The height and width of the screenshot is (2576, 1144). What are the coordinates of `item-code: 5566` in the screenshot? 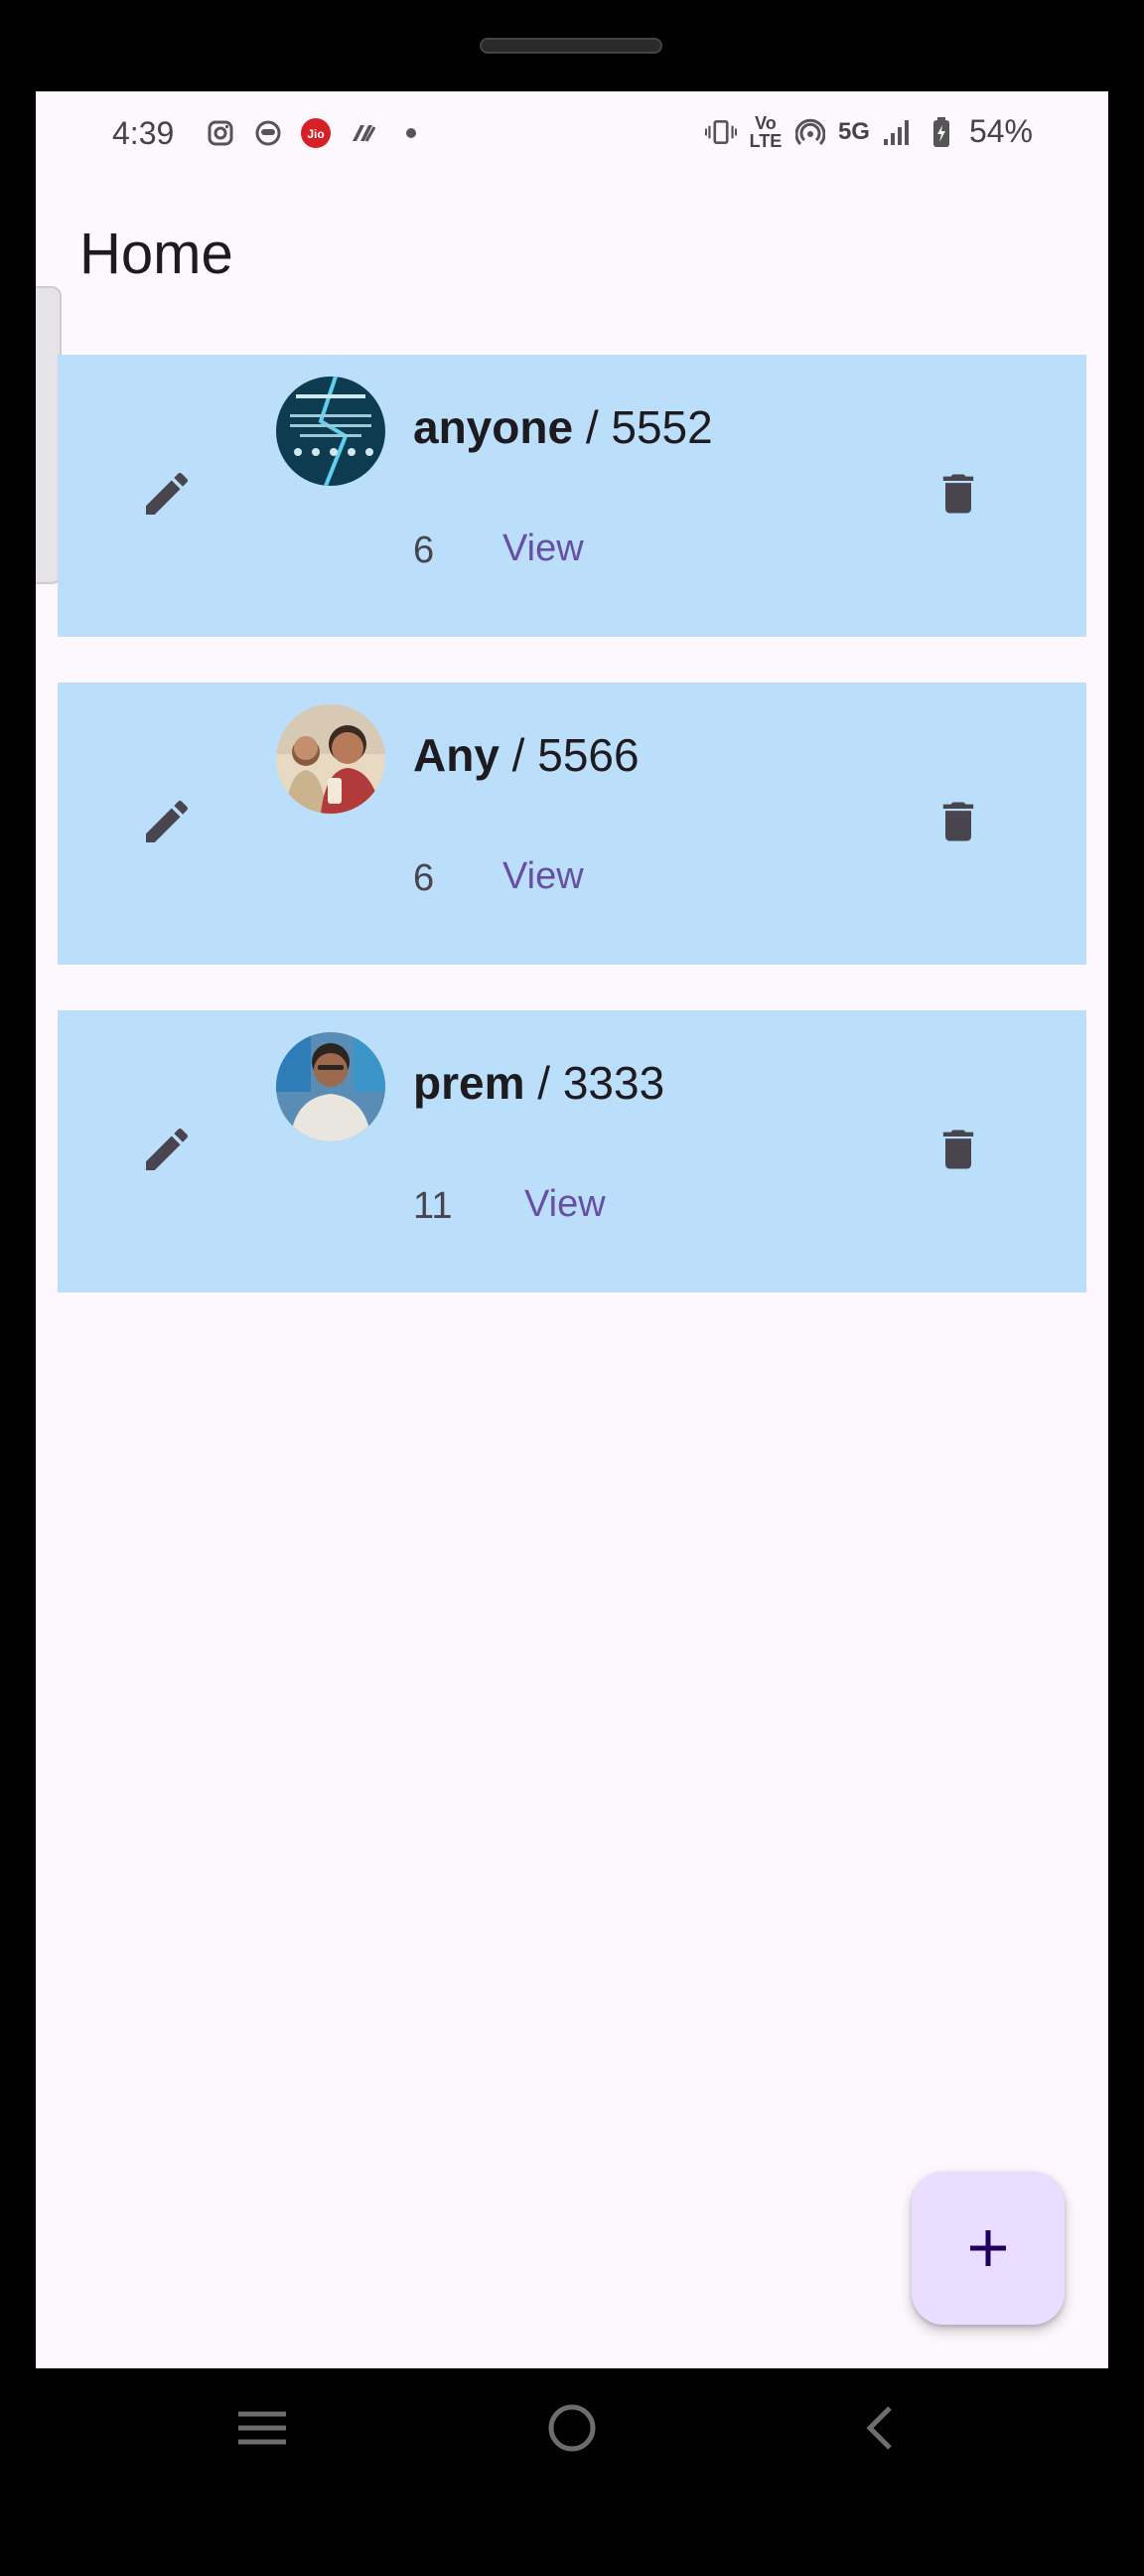 It's located at (588, 755).